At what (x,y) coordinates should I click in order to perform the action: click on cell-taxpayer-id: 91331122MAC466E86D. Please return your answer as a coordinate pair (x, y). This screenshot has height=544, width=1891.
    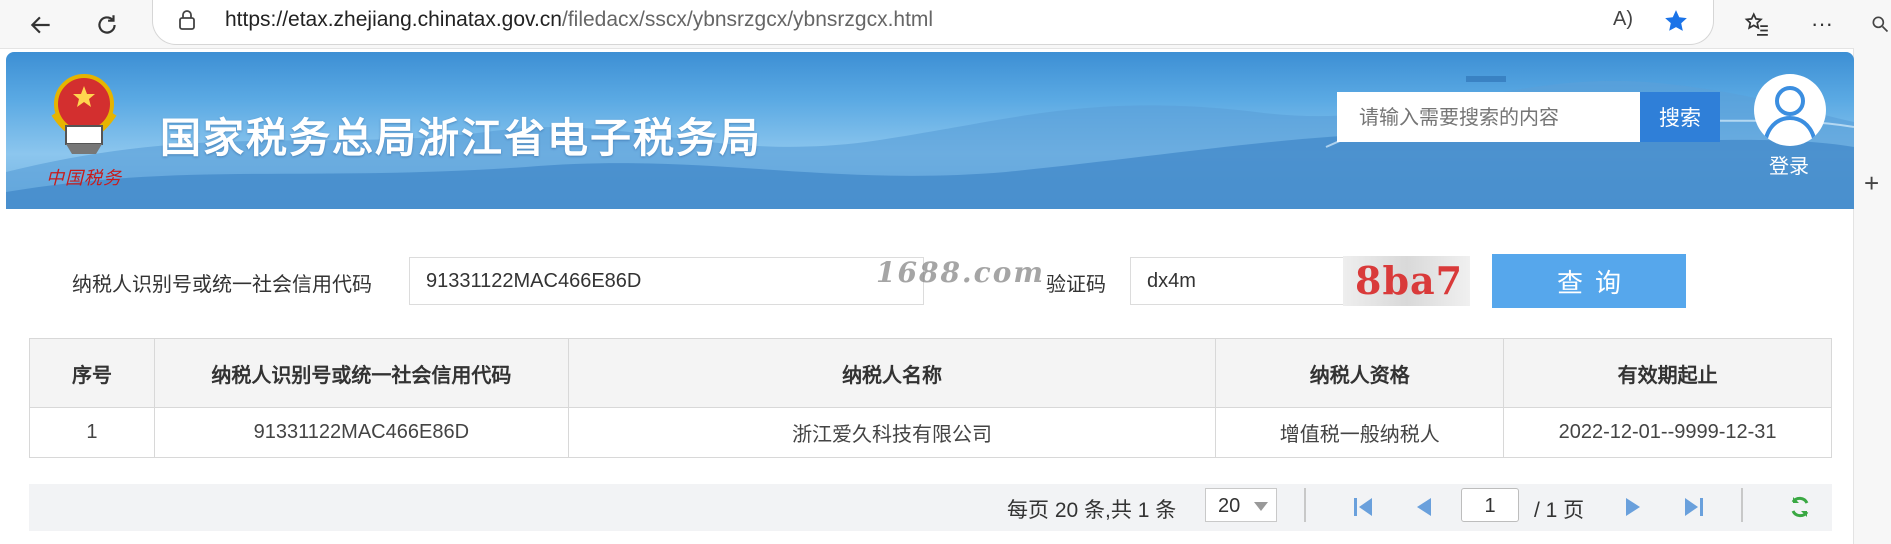
    Looking at the image, I should click on (361, 432).